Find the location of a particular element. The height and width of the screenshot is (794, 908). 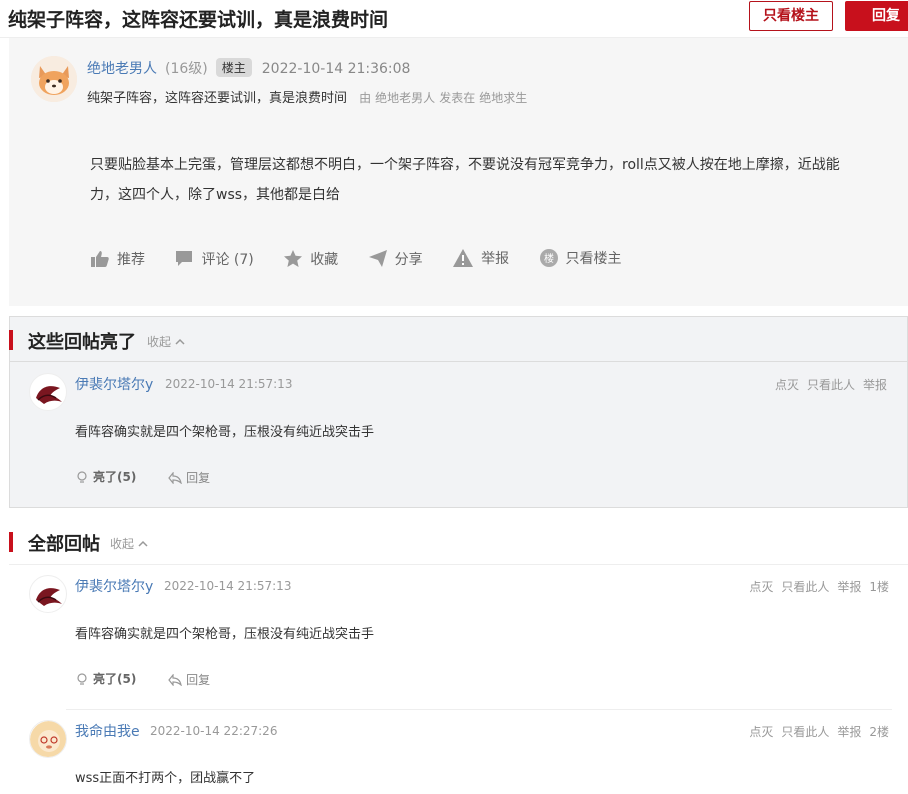

comment-button: 评论 (7) is located at coordinates (214, 259).